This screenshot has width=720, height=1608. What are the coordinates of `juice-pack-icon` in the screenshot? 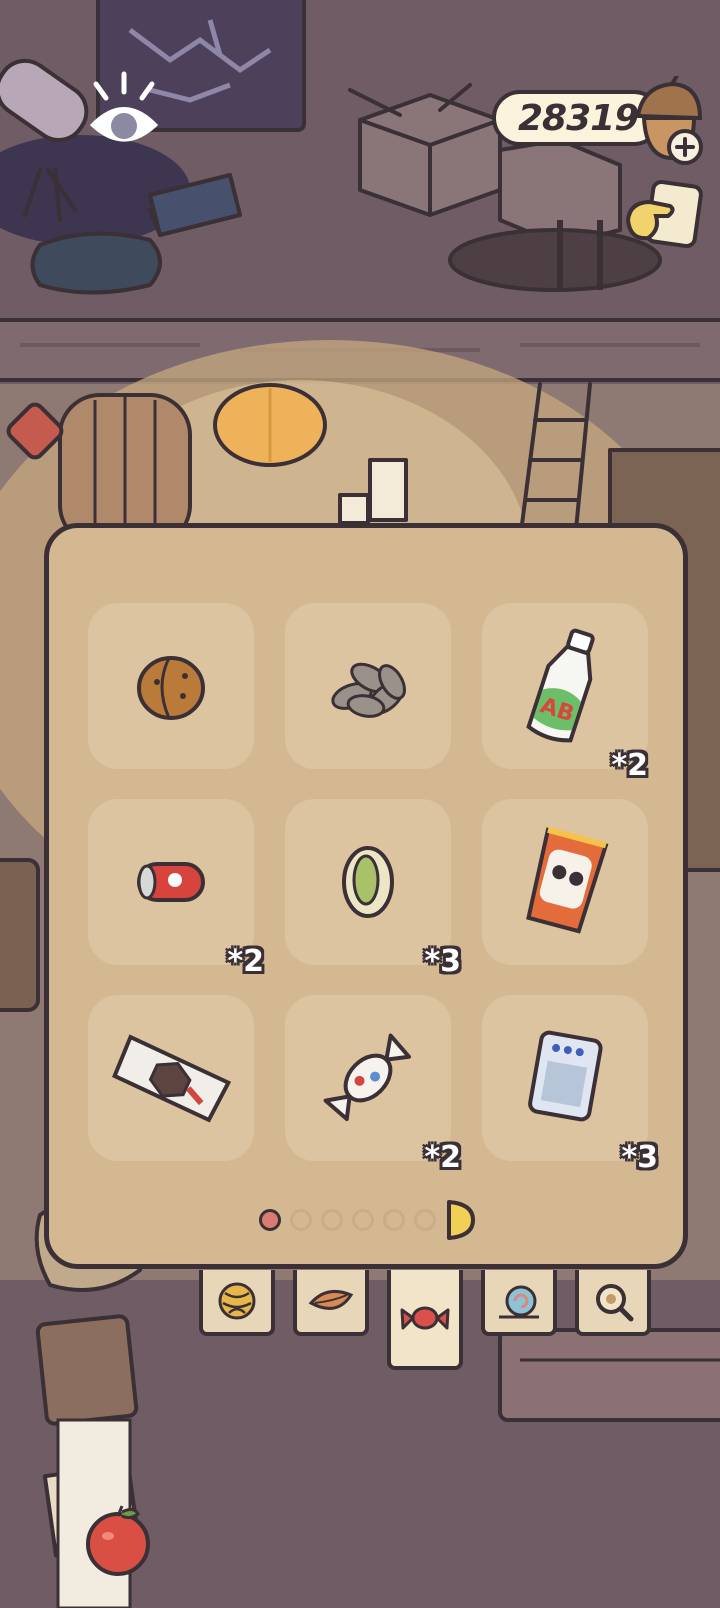 It's located at (565, 1076).